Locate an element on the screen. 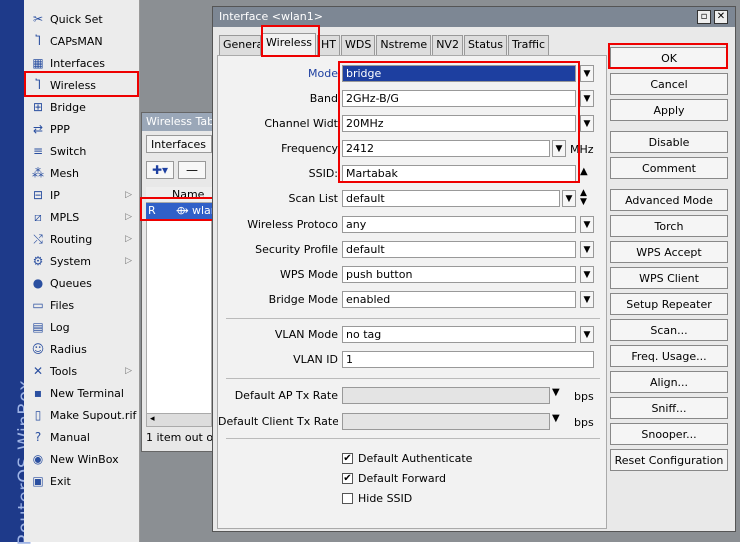 This screenshot has height=546, width=740. menu-item-switch: ≡ Switch is located at coordinates (82, 151).